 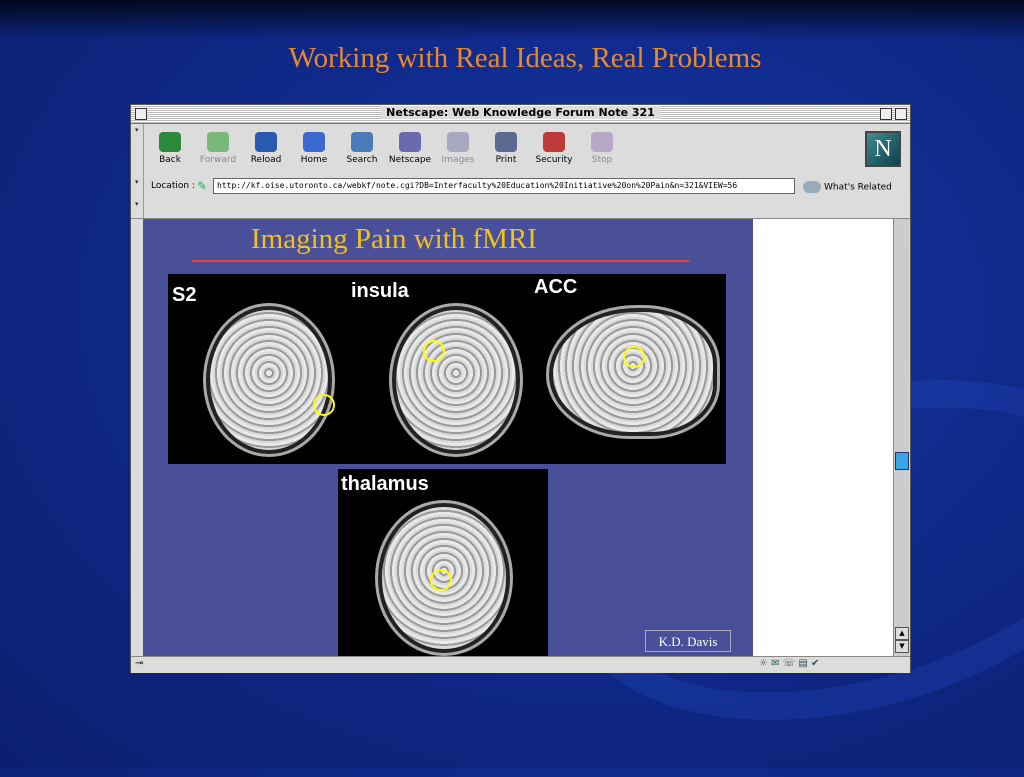 What do you see at coordinates (883, 149) in the screenshot?
I see `netscape-logo: N` at bounding box center [883, 149].